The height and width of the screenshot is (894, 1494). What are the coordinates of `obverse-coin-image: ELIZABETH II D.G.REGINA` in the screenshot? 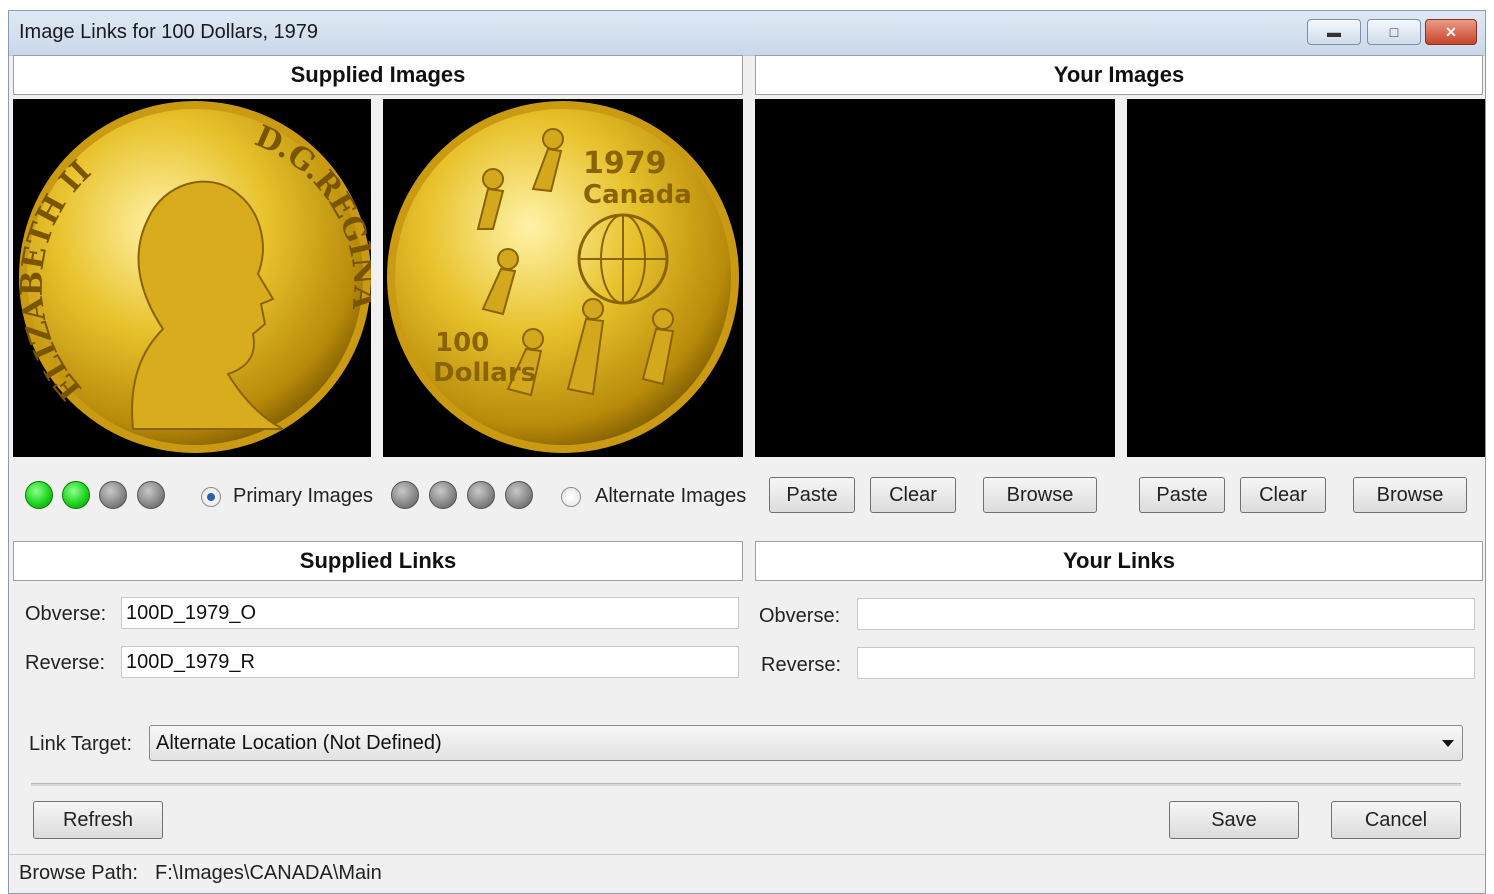 It's located at (198, 277).